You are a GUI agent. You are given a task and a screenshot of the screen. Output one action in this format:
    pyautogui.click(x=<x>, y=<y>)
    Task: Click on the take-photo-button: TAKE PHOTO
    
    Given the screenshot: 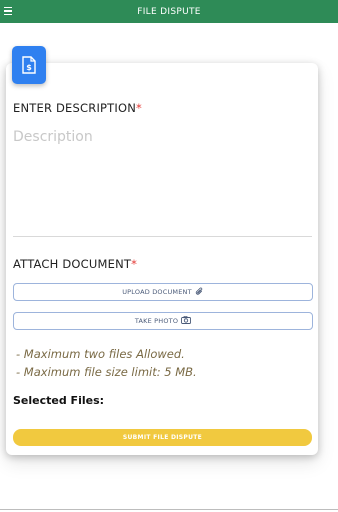 What is the action you would take?
    pyautogui.click(x=163, y=321)
    